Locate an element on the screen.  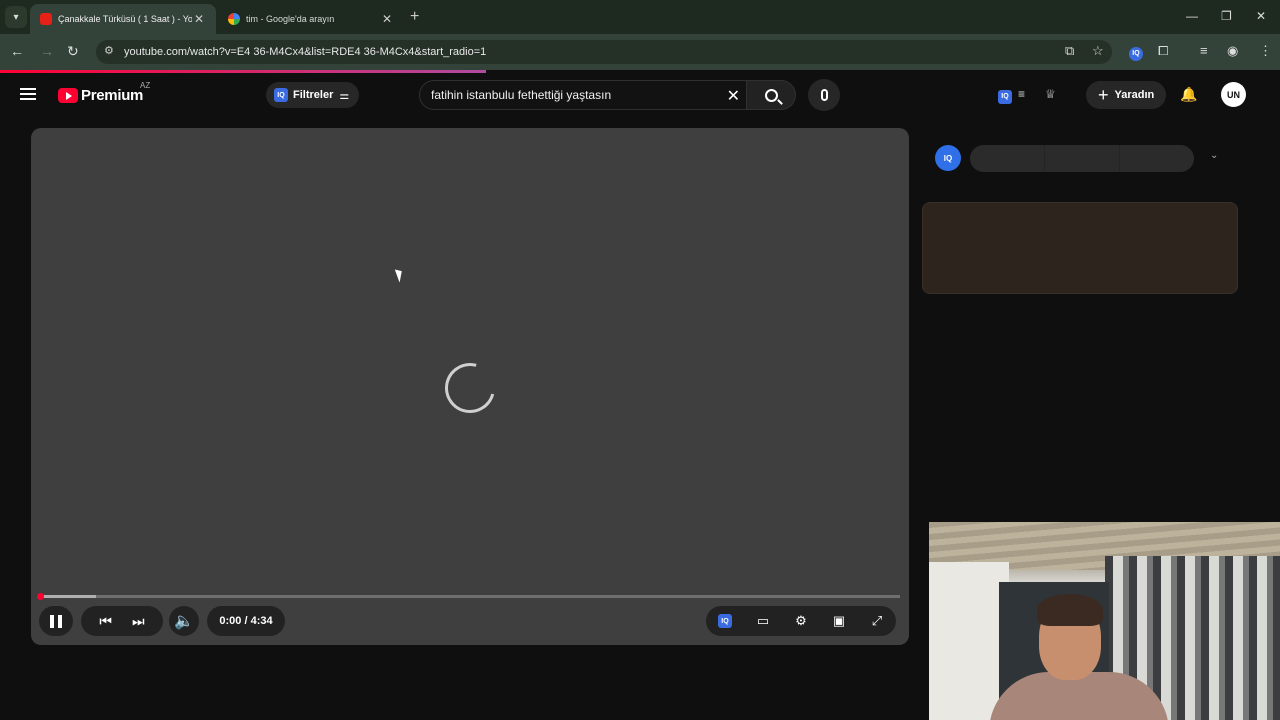
trophy-icon: ♕ is located at coordinates (1050, 94).